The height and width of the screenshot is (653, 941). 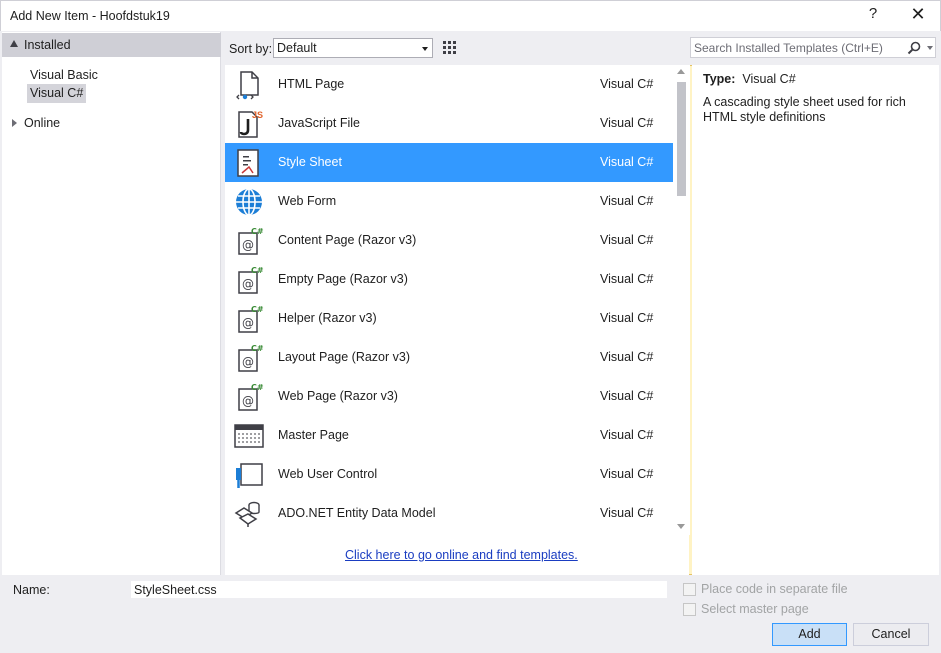 I want to click on template-row-empty-page-razor: @ C# Empty Page (Razor v3) Visual C#, so click(x=449, y=279).